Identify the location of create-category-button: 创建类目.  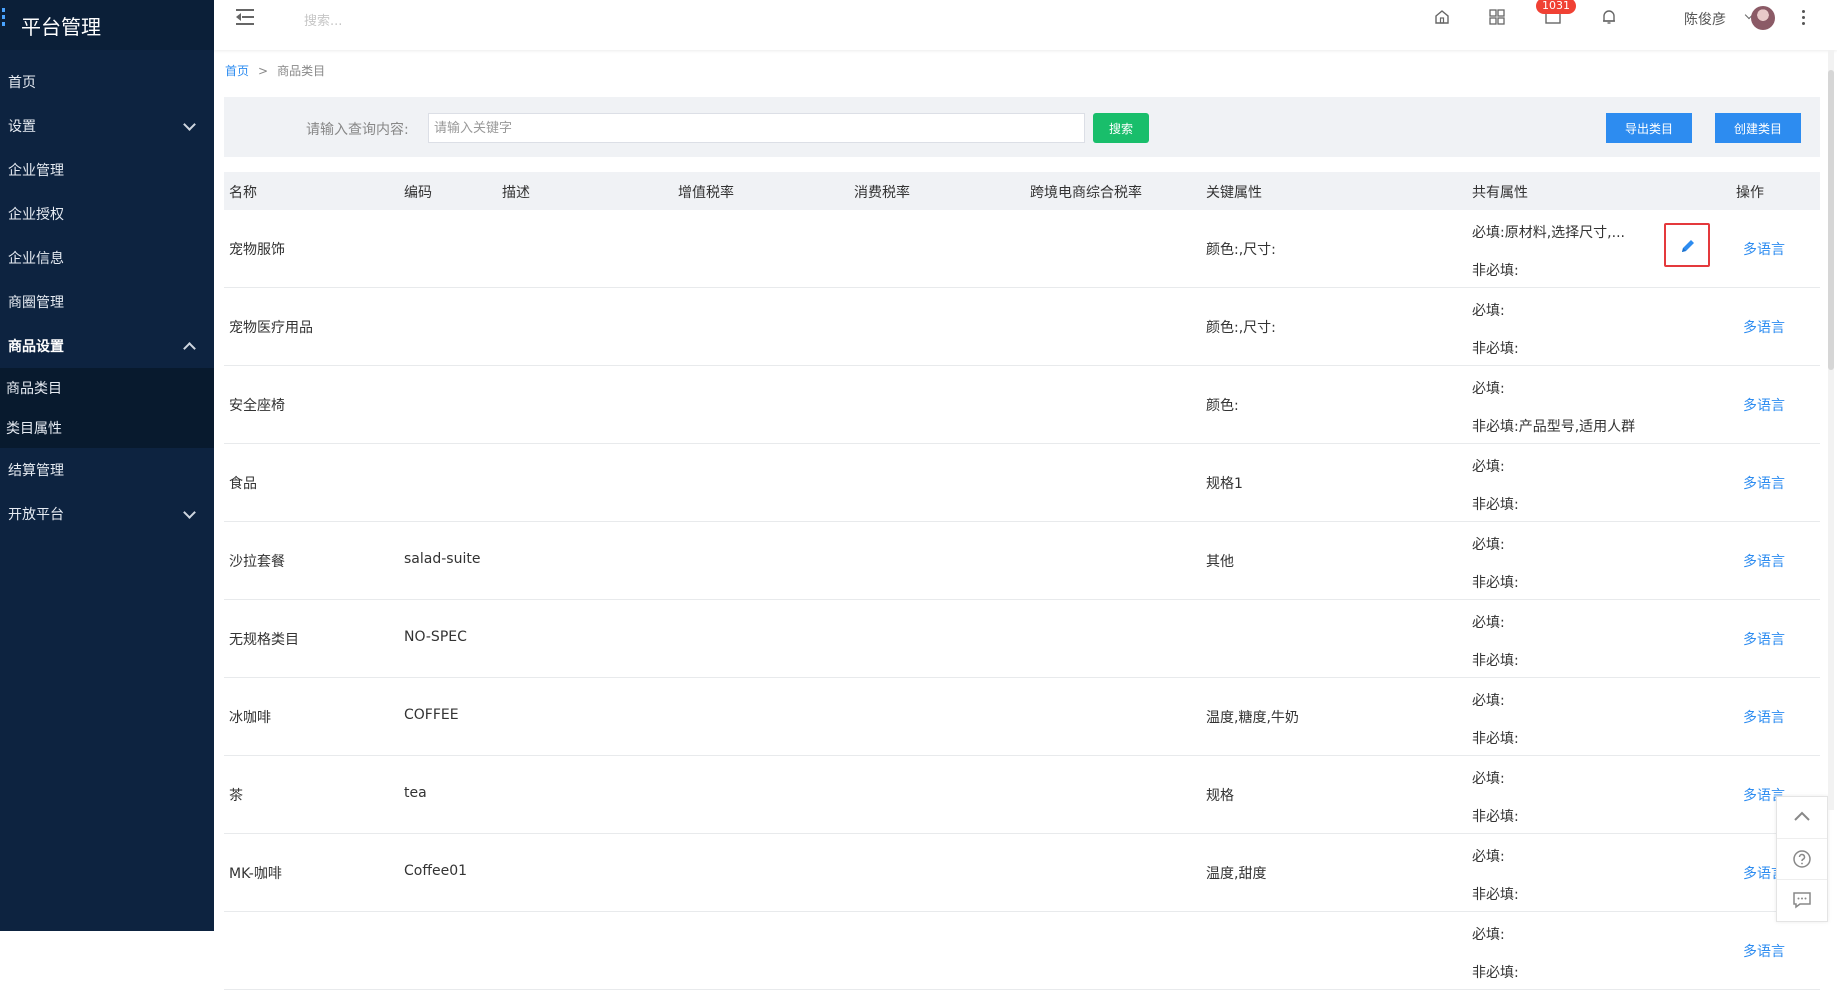
(1758, 128).